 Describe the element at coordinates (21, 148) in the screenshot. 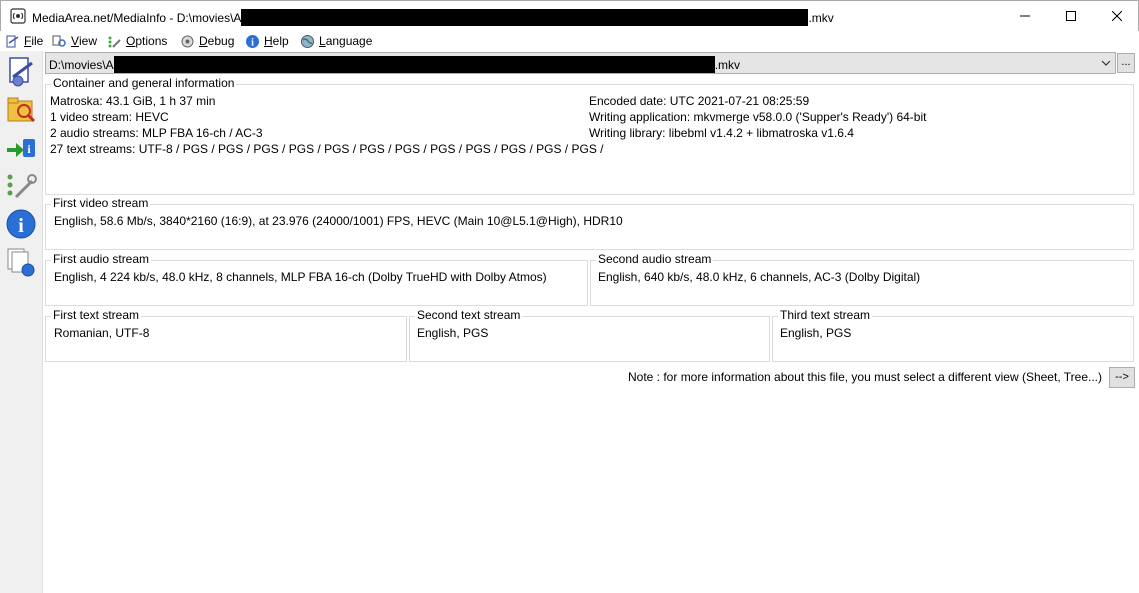

I see `export-icon: i` at that location.